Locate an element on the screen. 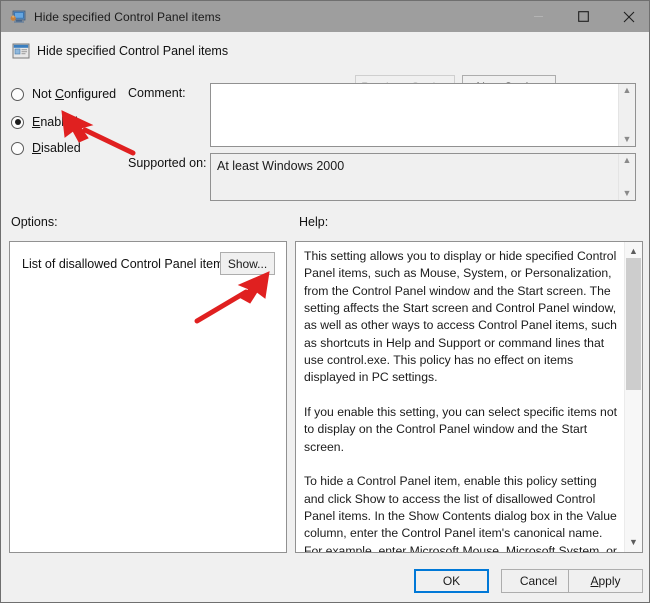 This screenshot has height=603, width=650. radio-nc-accesskey: C is located at coordinates (59, 94).